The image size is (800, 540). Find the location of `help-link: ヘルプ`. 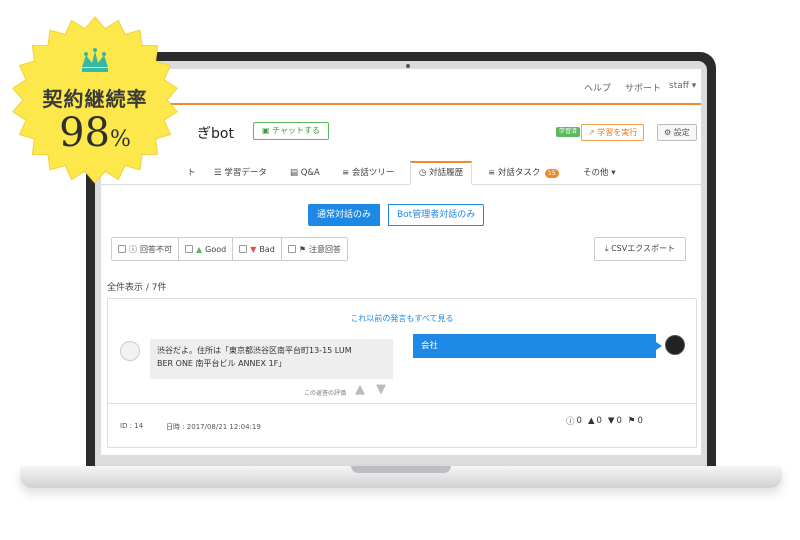

help-link: ヘルプ is located at coordinates (597, 87).